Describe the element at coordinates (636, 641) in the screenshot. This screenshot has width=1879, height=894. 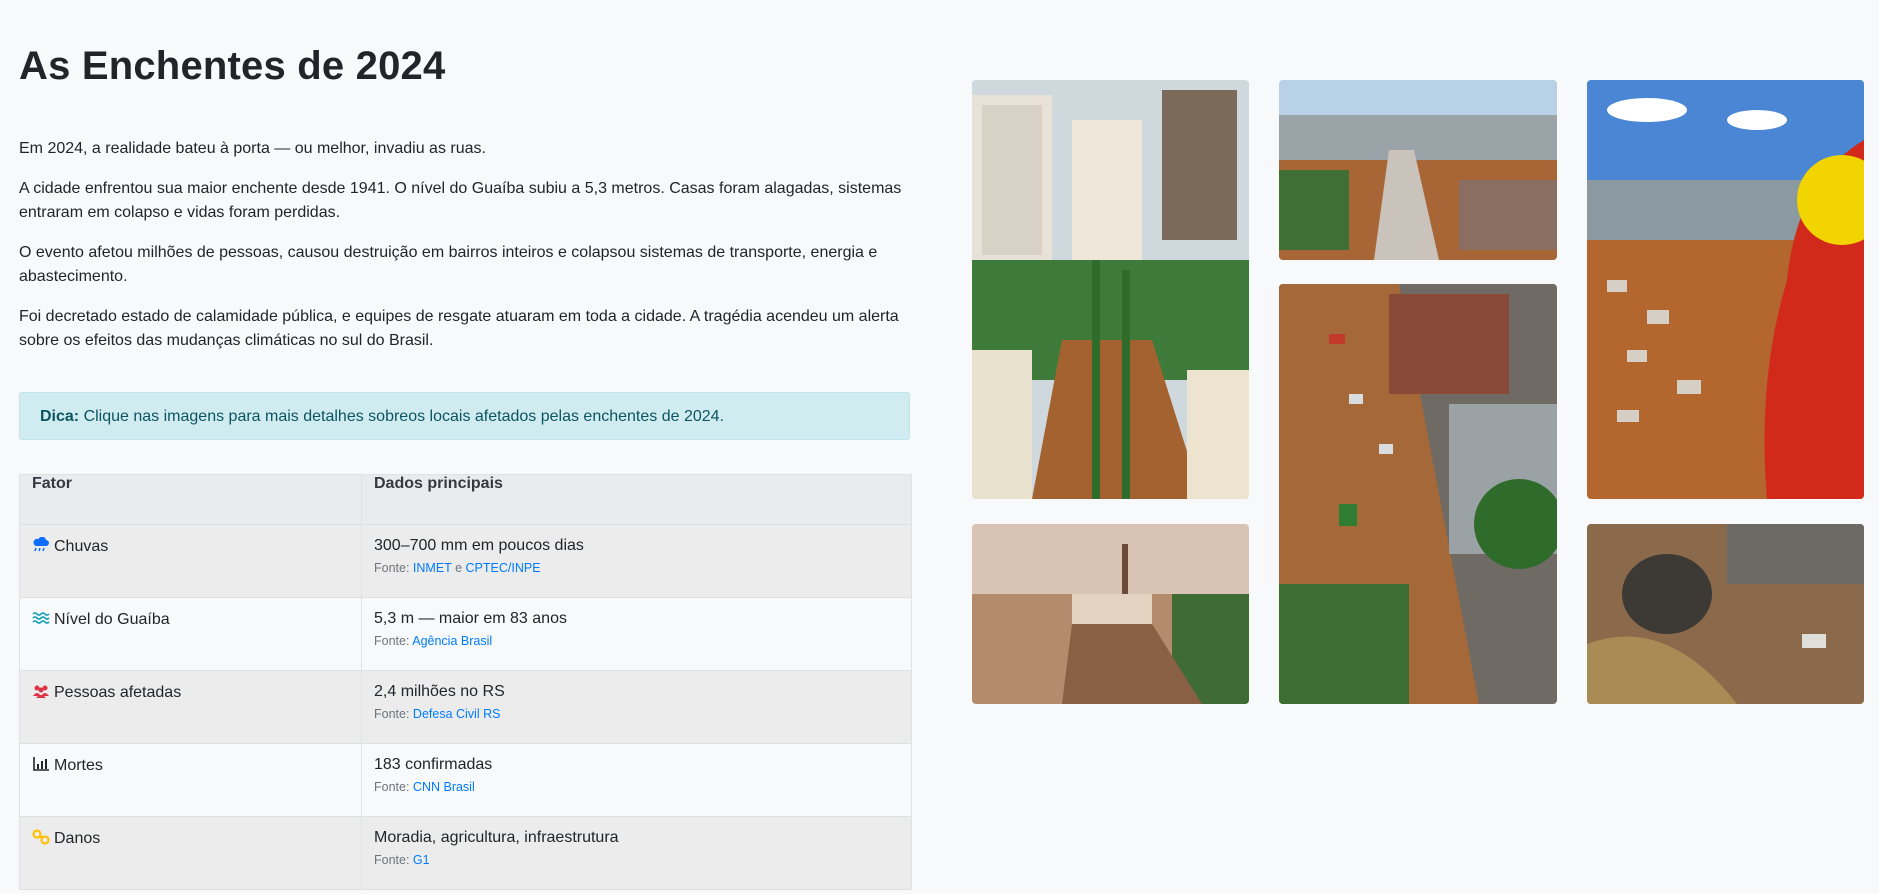
I see `source-line: Fonte: Agência Brasil` at that location.